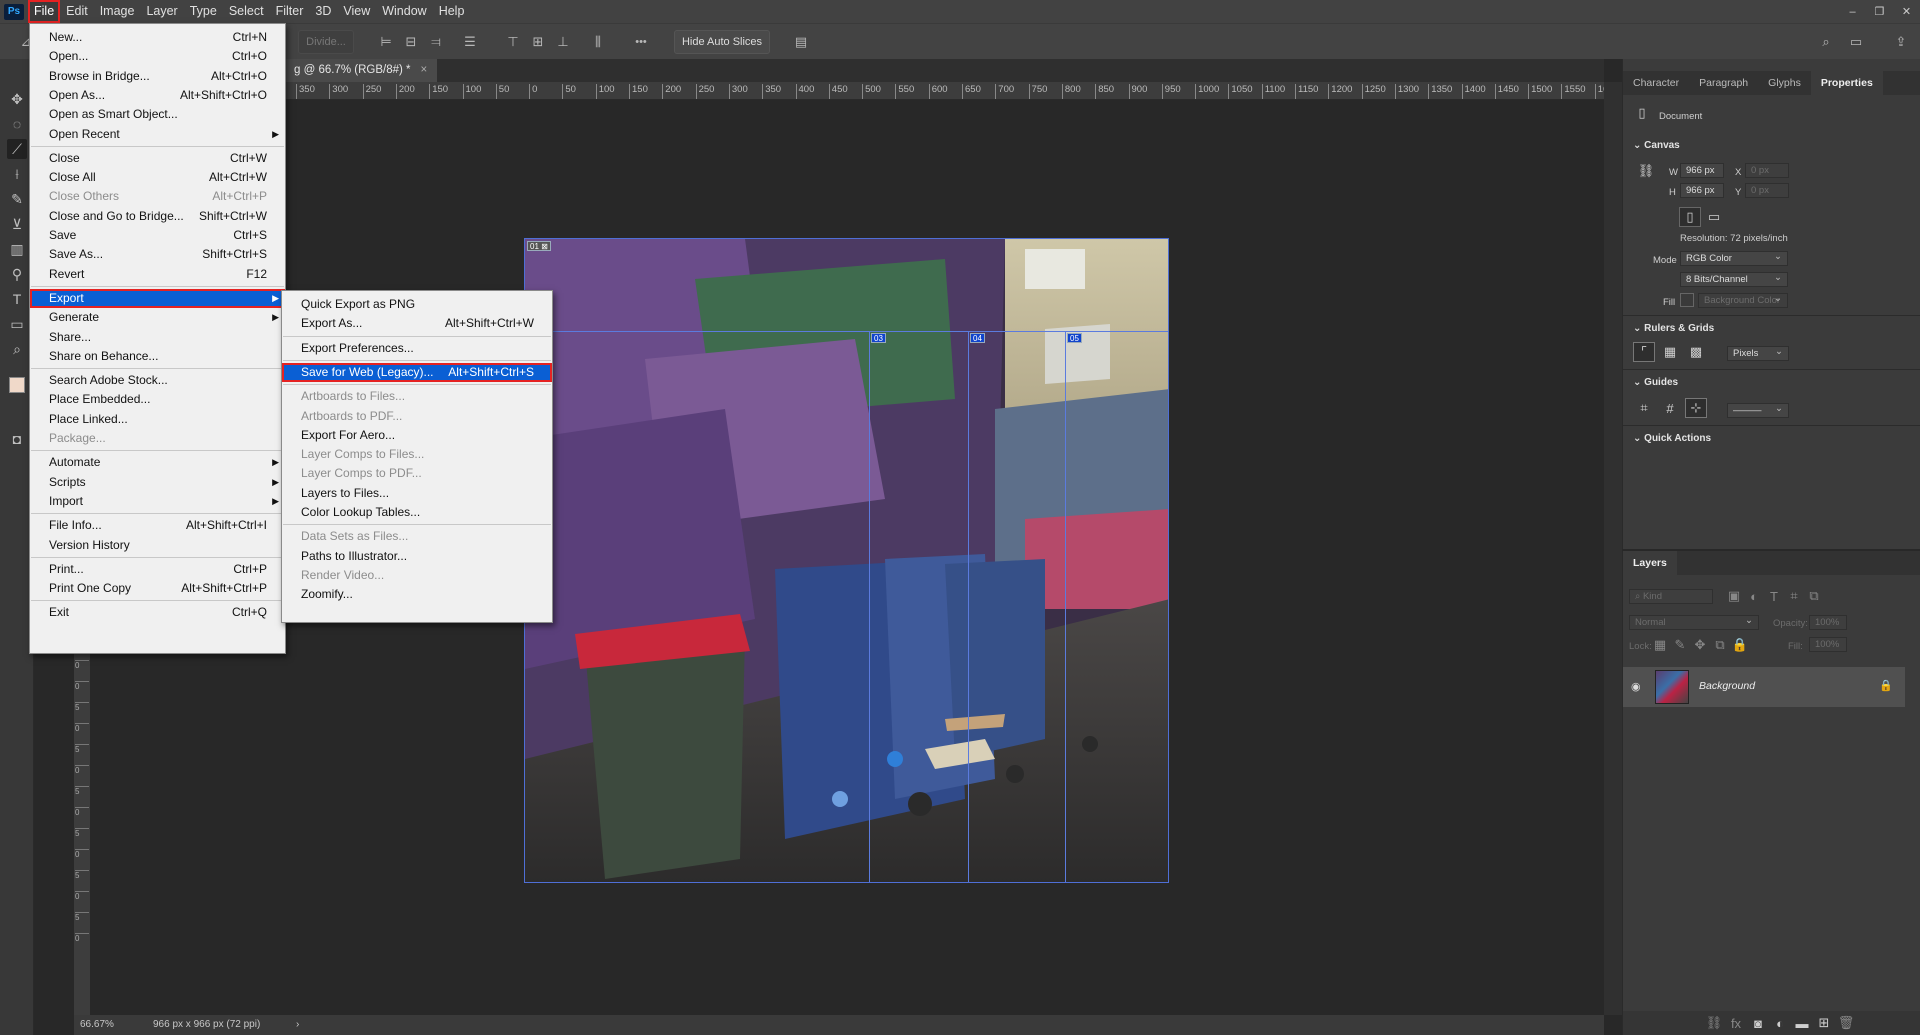  What do you see at coordinates (157, 56) in the screenshot?
I see `menu-item-open: Open... Ctrl+O` at bounding box center [157, 56].